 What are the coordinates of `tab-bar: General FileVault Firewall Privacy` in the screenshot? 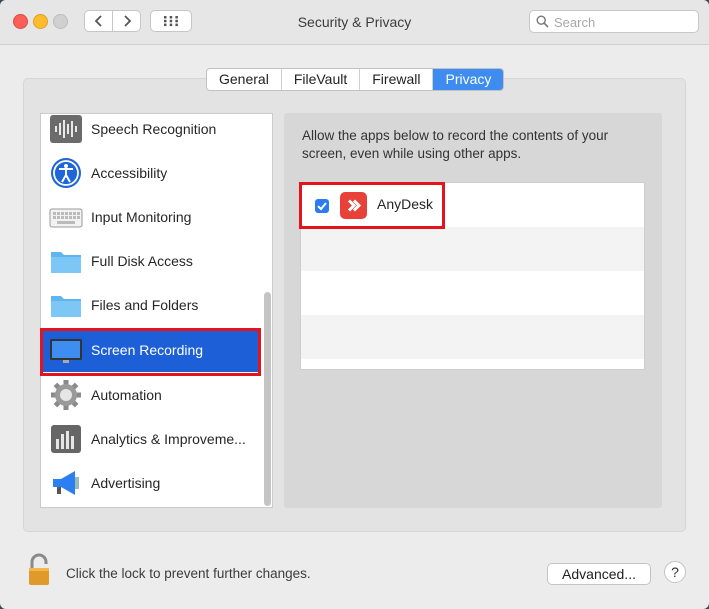 It's located at (355, 79).